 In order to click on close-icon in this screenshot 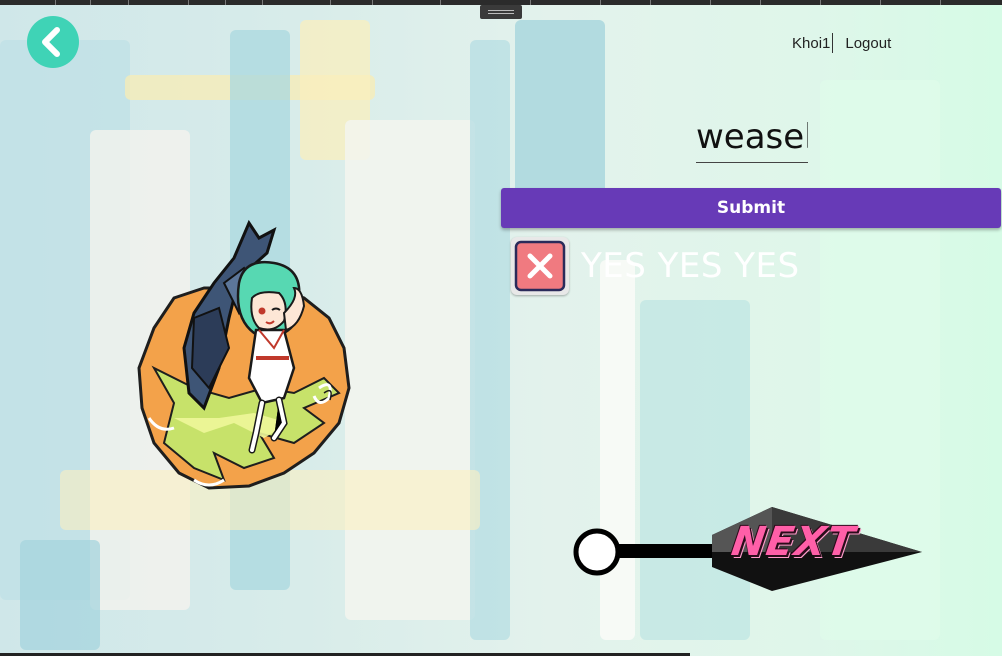, I will do `click(540, 266)`.